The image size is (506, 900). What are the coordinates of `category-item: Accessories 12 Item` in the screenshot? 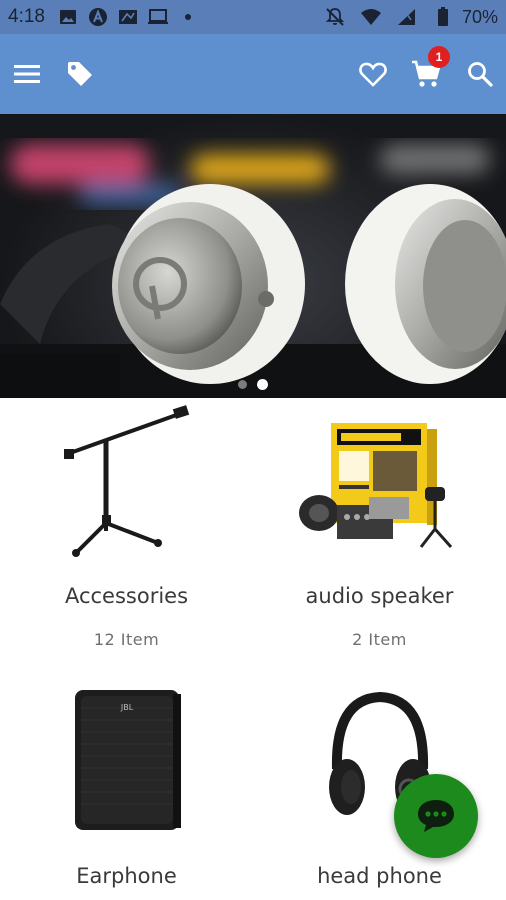 It's located at (126, 523).